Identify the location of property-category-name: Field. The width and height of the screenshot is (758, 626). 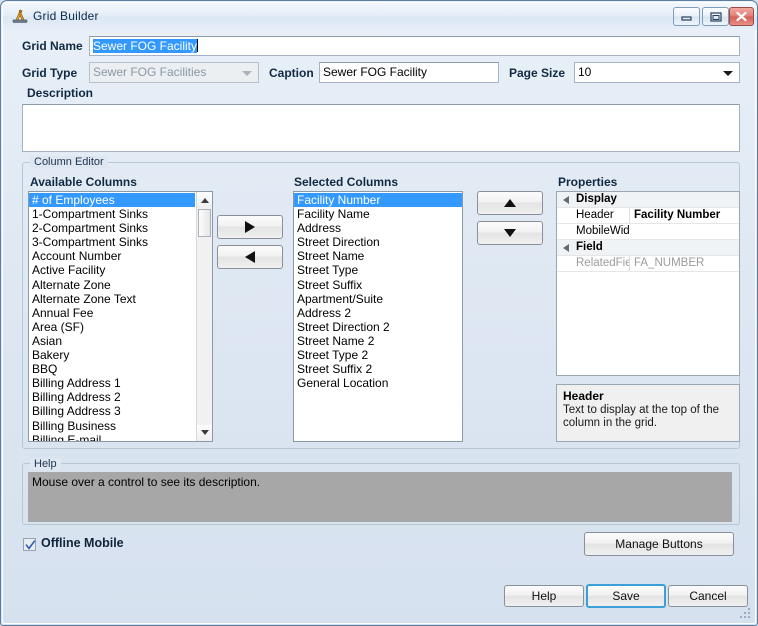
(589, 247).